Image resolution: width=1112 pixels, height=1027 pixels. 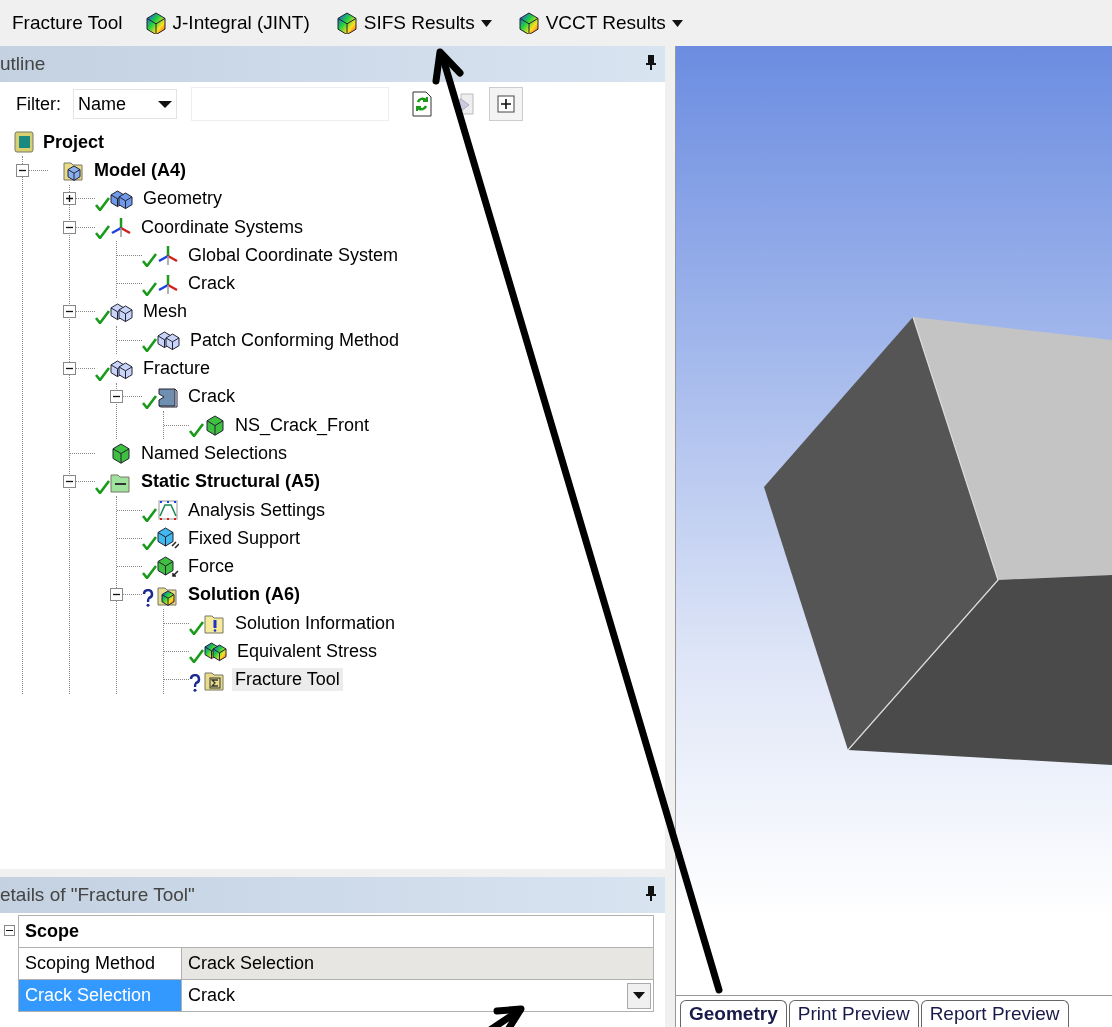 What do you see at coordinates (307, 651) in the screenshot?
I see `tree-item: Equivalent Stress` at bounding box center [307, 651].